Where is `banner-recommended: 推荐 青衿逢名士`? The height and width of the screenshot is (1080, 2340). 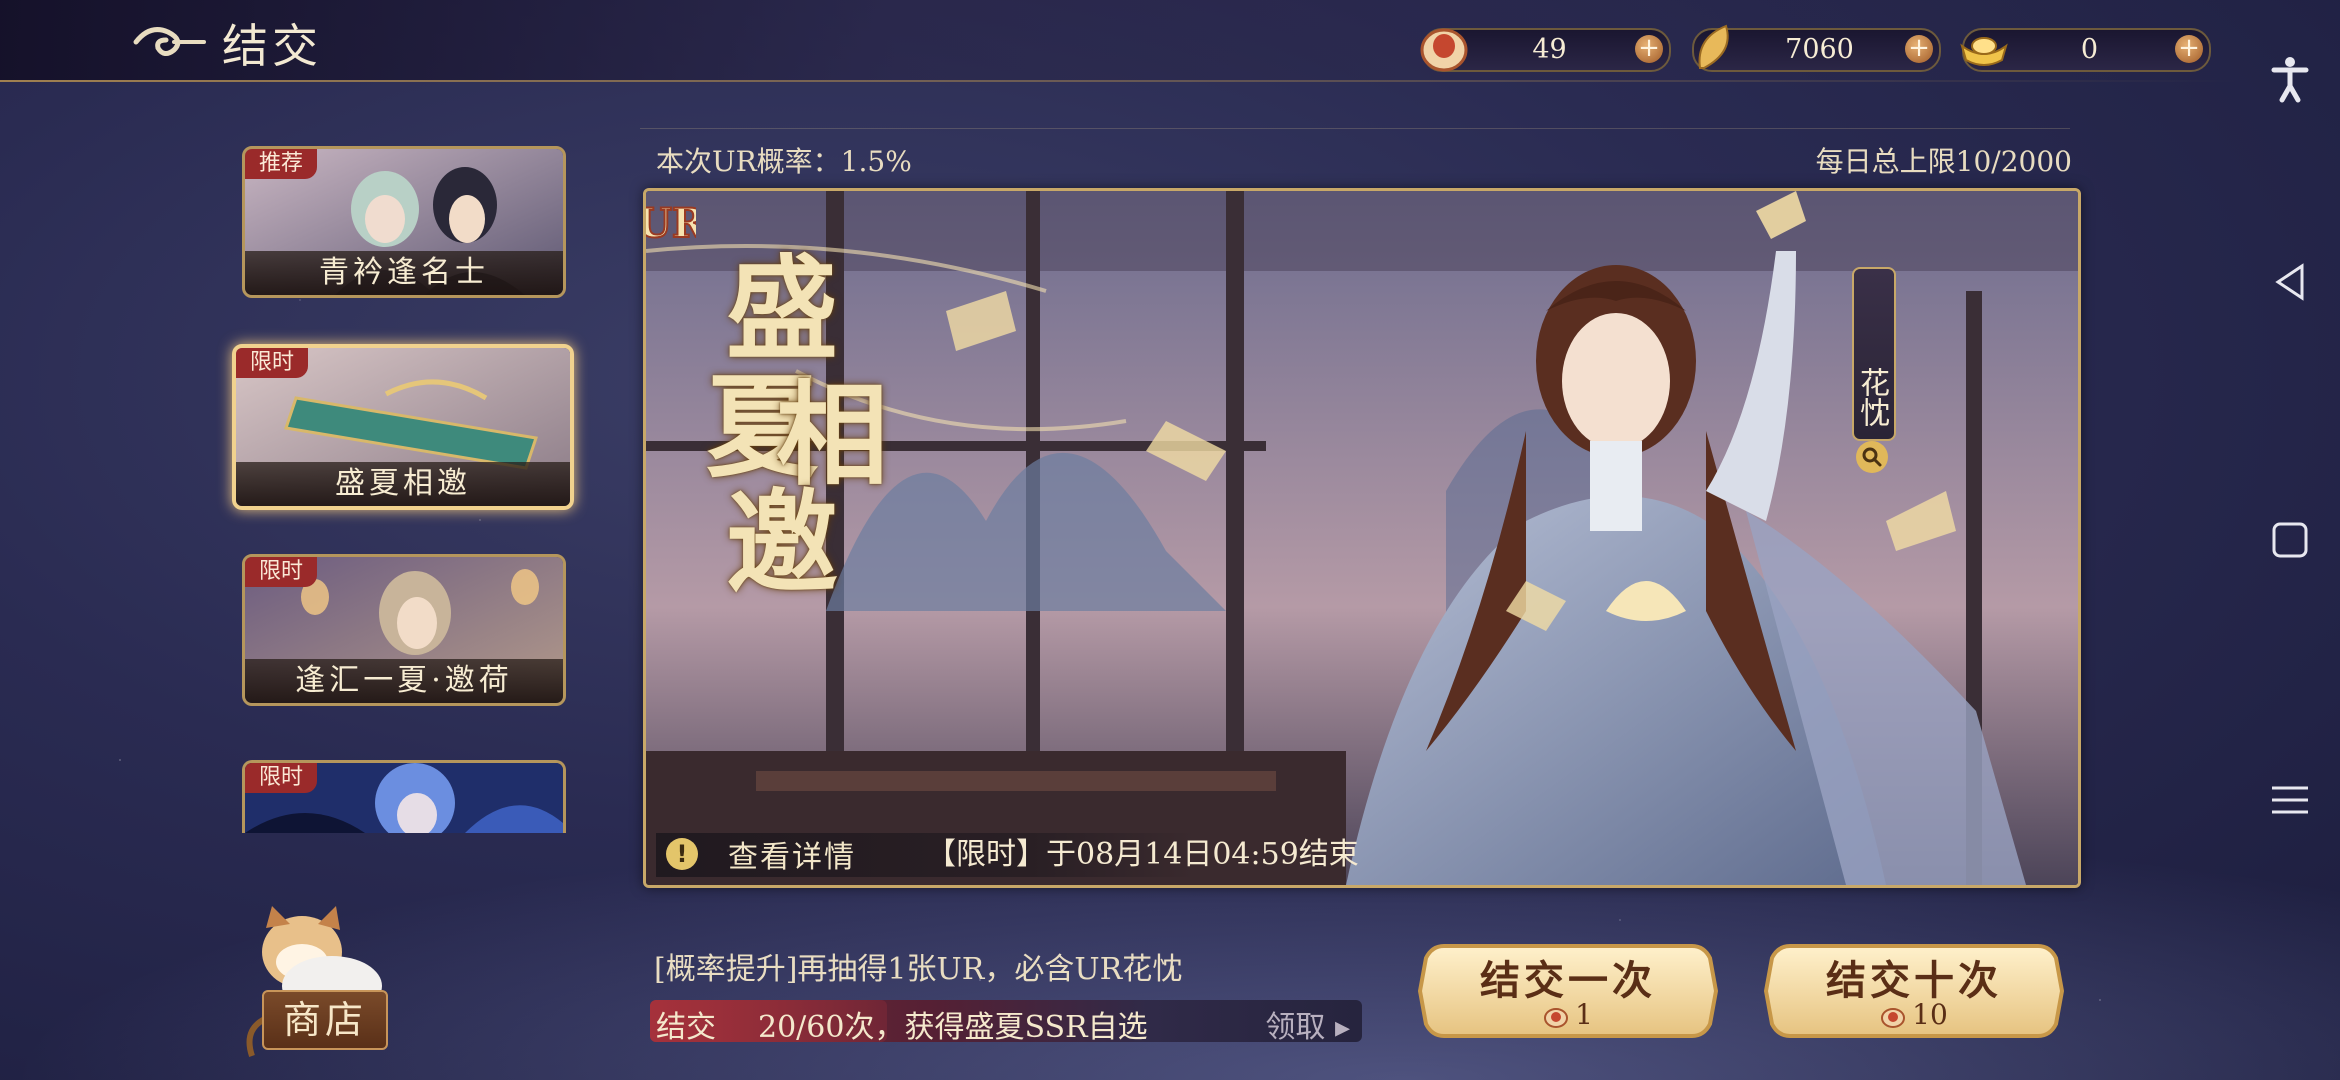
banner-recommended: 推荐 青衿逢名士 is located at coordinates (404, 222).